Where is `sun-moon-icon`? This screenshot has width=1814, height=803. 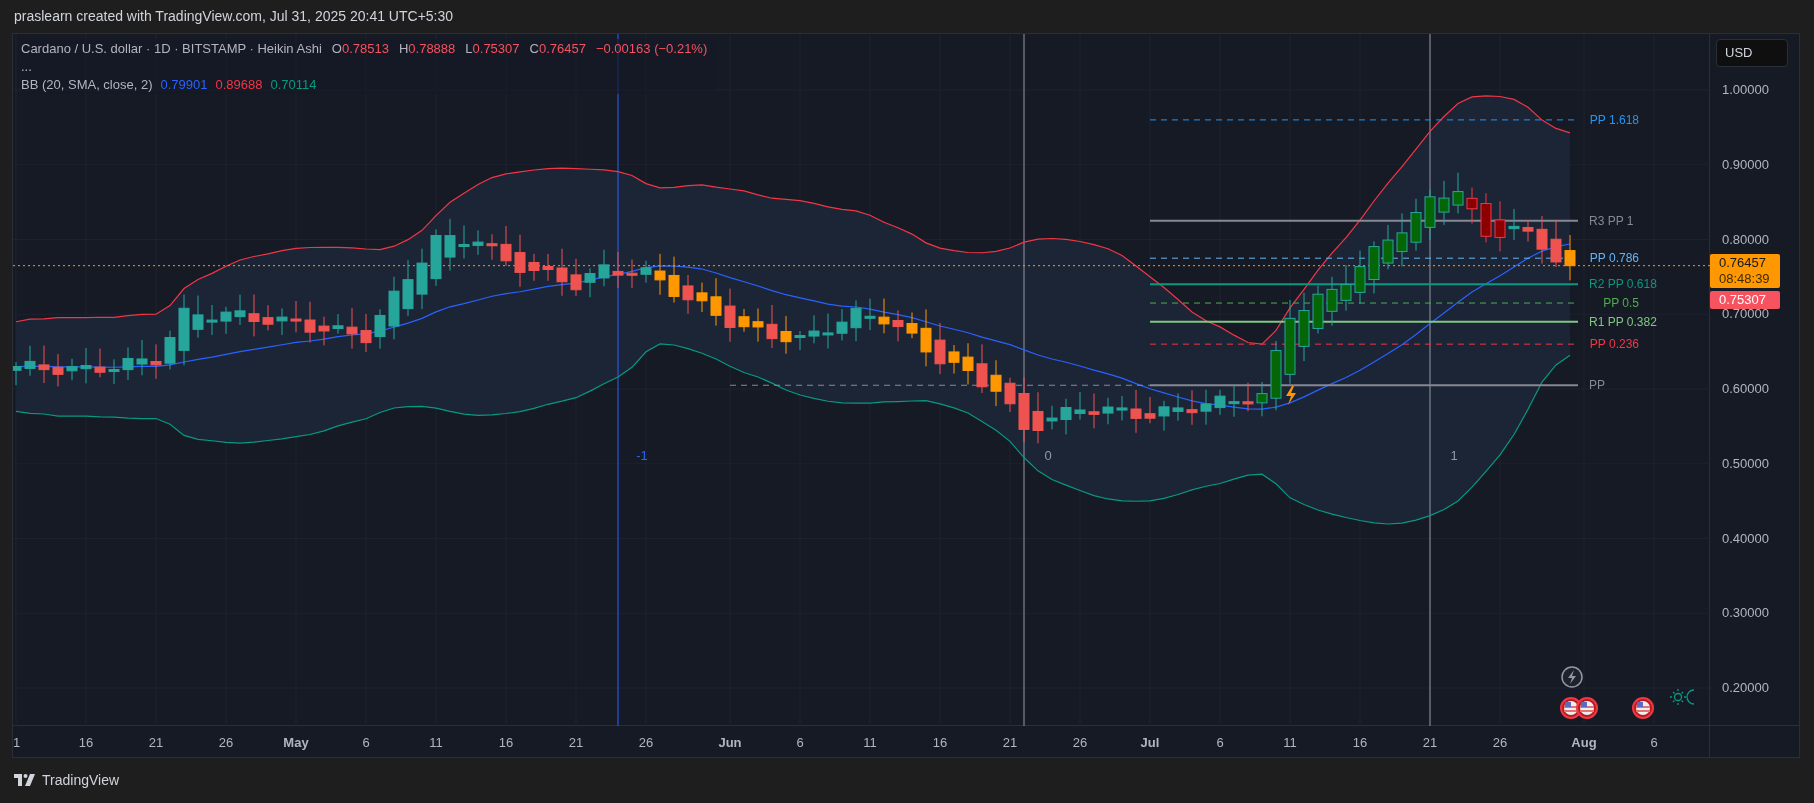 sun-moon-icon is located at coordinates (1682, 697).